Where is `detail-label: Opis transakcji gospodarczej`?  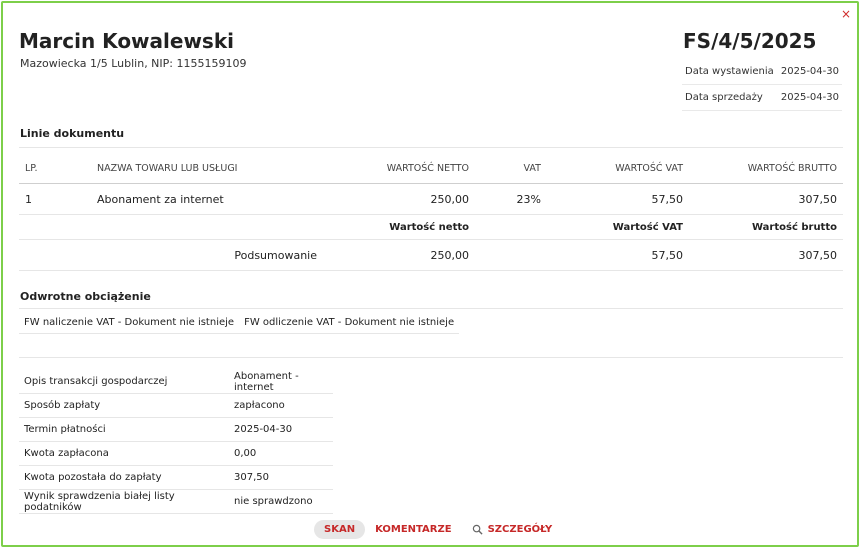
detail-label: Opis transakcji gospodarczej is located at coordinates (124, 382).